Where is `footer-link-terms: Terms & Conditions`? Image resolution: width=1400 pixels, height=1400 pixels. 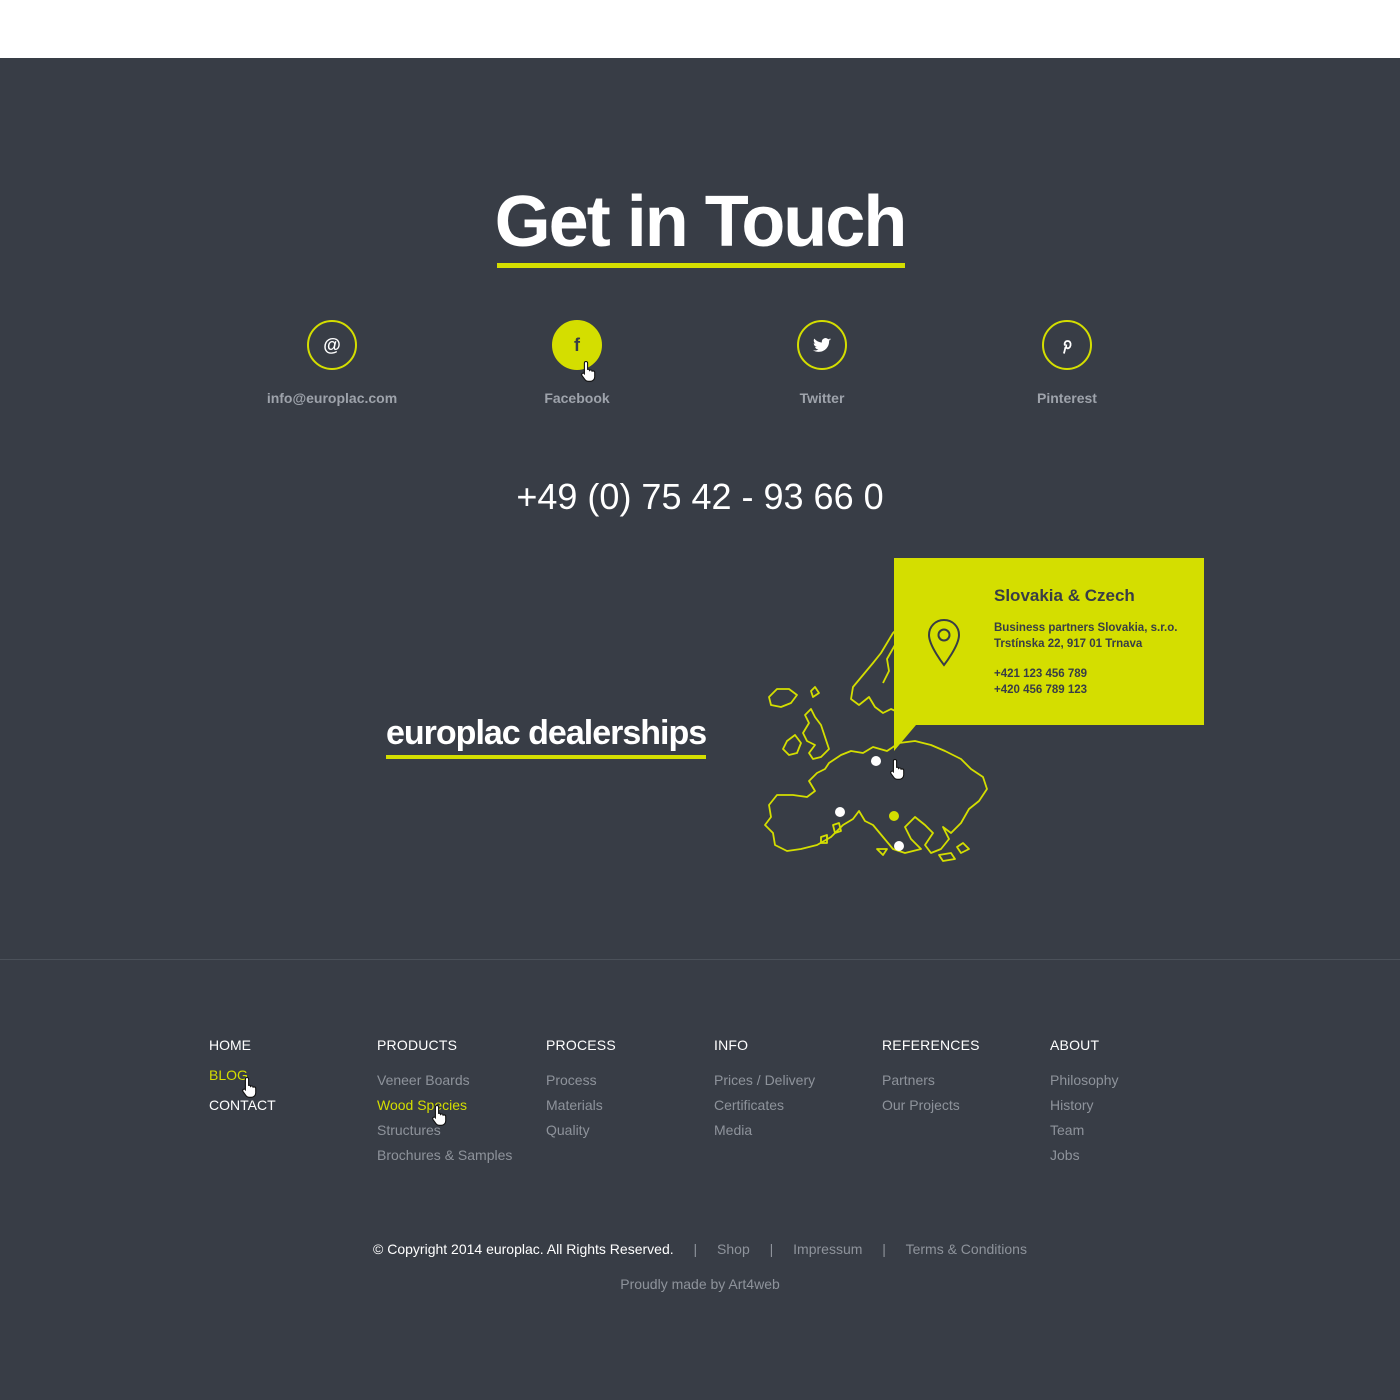 footer-link-terms: Terms & Conditions is located at coordinates (966, 1249).